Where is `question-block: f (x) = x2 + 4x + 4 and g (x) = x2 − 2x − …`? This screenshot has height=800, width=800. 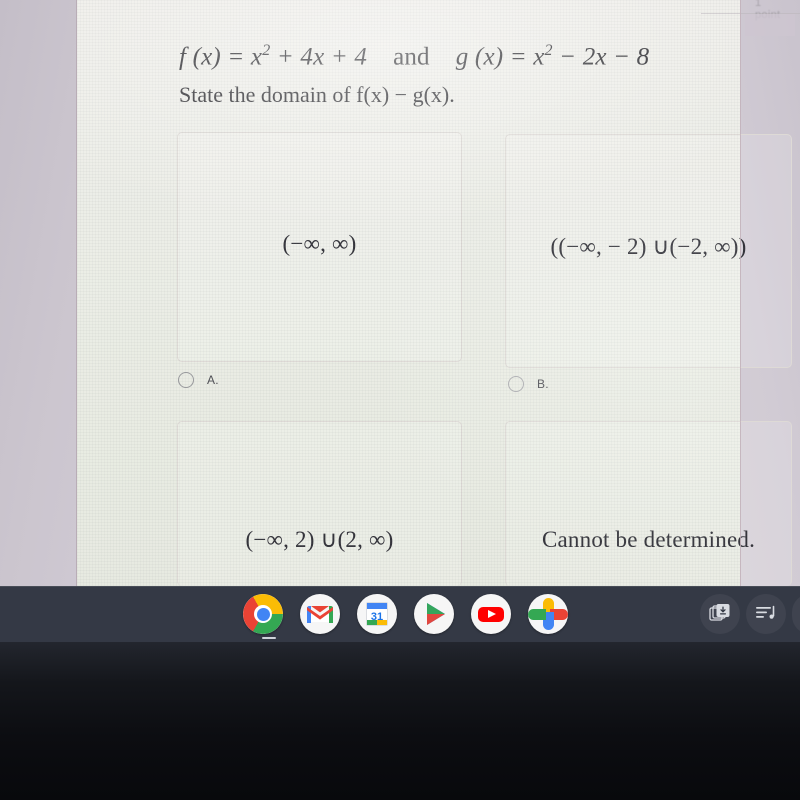
question-block: f (x) = x2 + 4x + 4 and g (x) = x2 − 2x − … is located at coordinates (489, 72).